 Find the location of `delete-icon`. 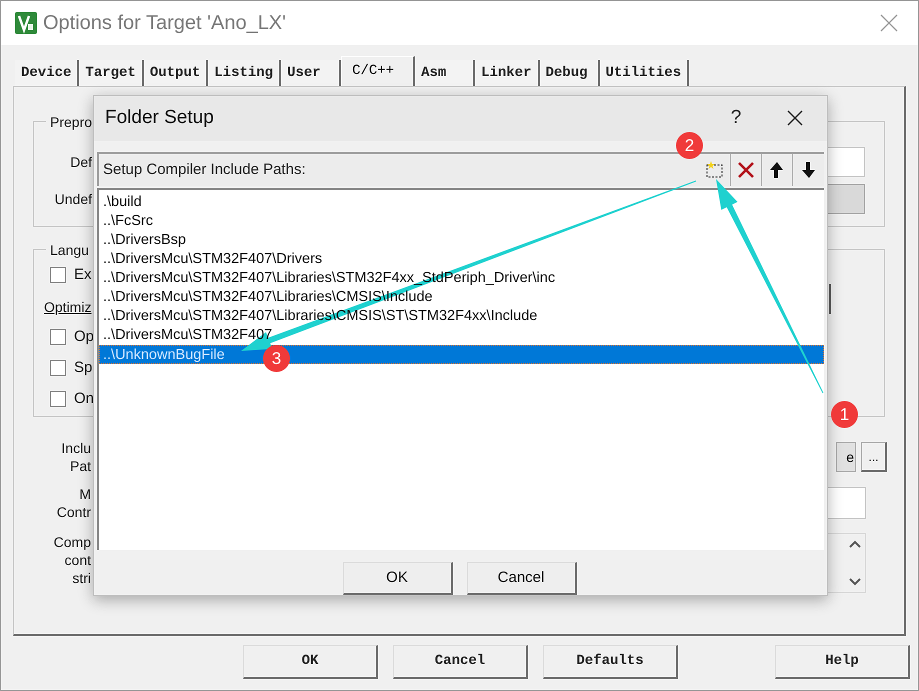

delete-icon is located at coordinates (746, 169).